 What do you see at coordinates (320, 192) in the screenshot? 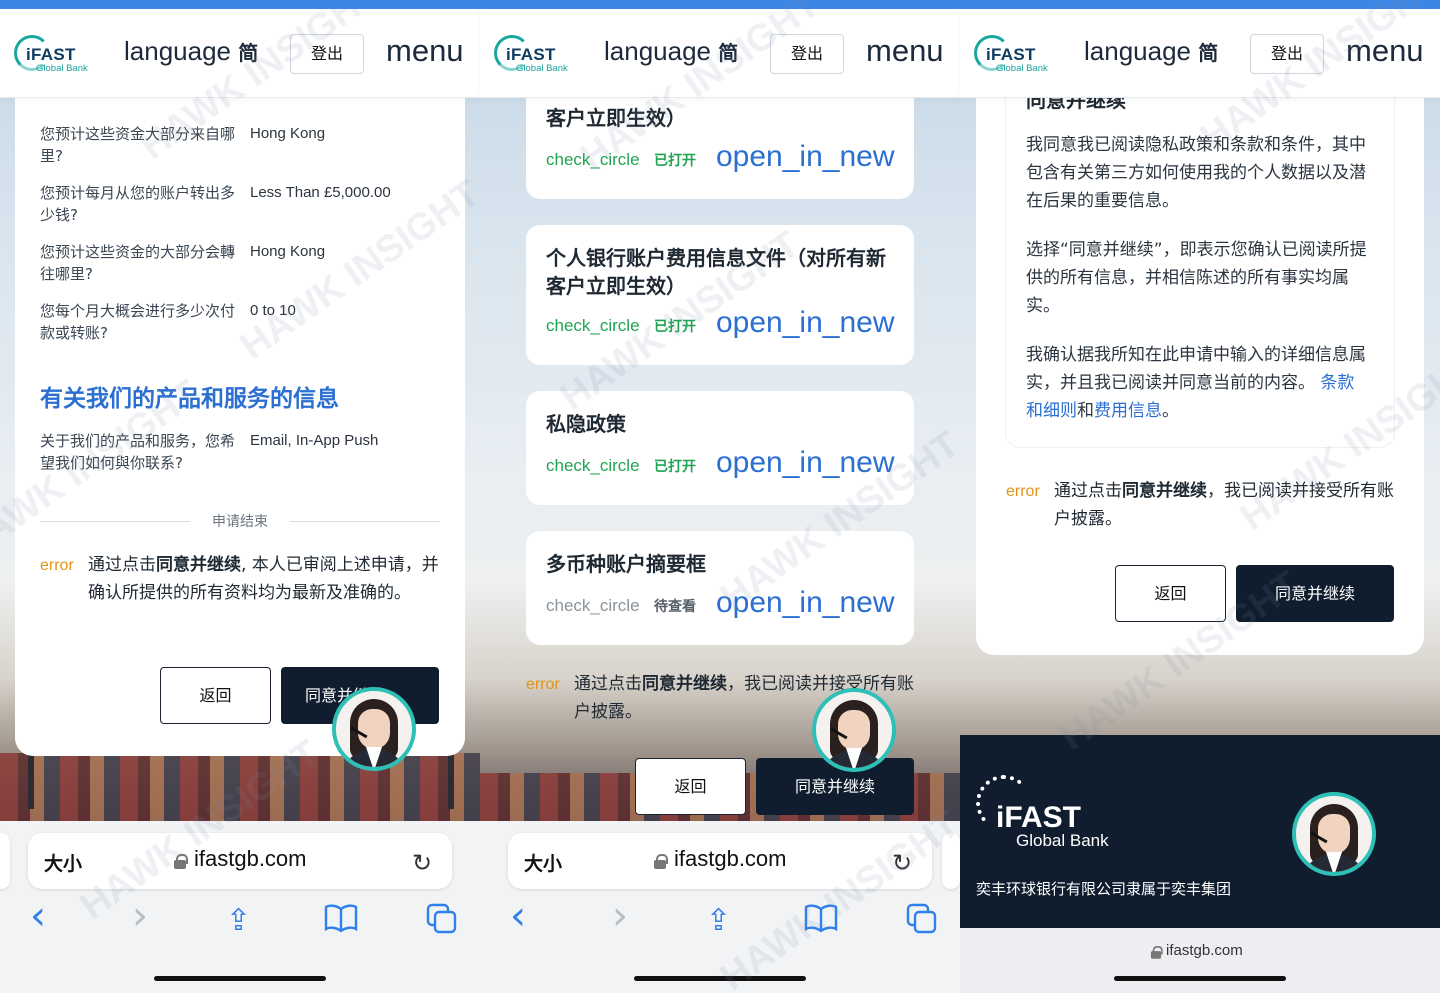
I see `qa-answer: Less Than £5,000.00` at bounding box center [320, 192].